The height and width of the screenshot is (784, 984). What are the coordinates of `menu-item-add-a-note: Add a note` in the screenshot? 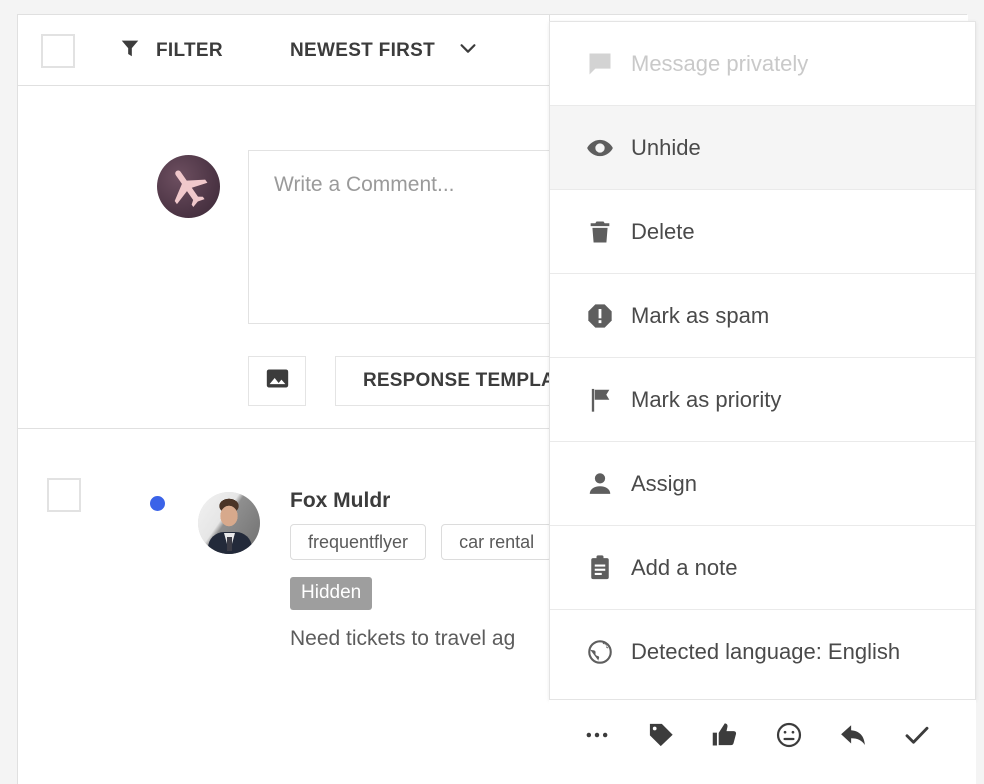 It's located at (762, 568).